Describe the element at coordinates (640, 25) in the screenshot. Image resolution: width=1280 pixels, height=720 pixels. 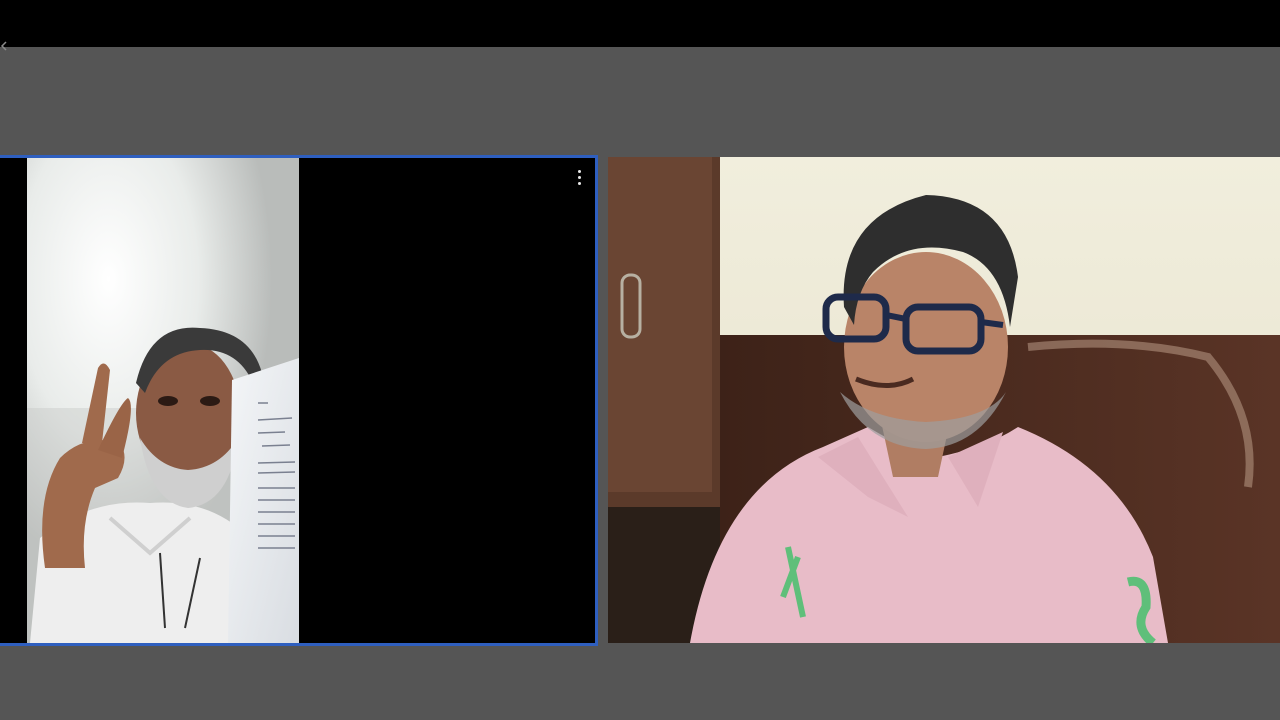
I see `top-black-bar` at that location.